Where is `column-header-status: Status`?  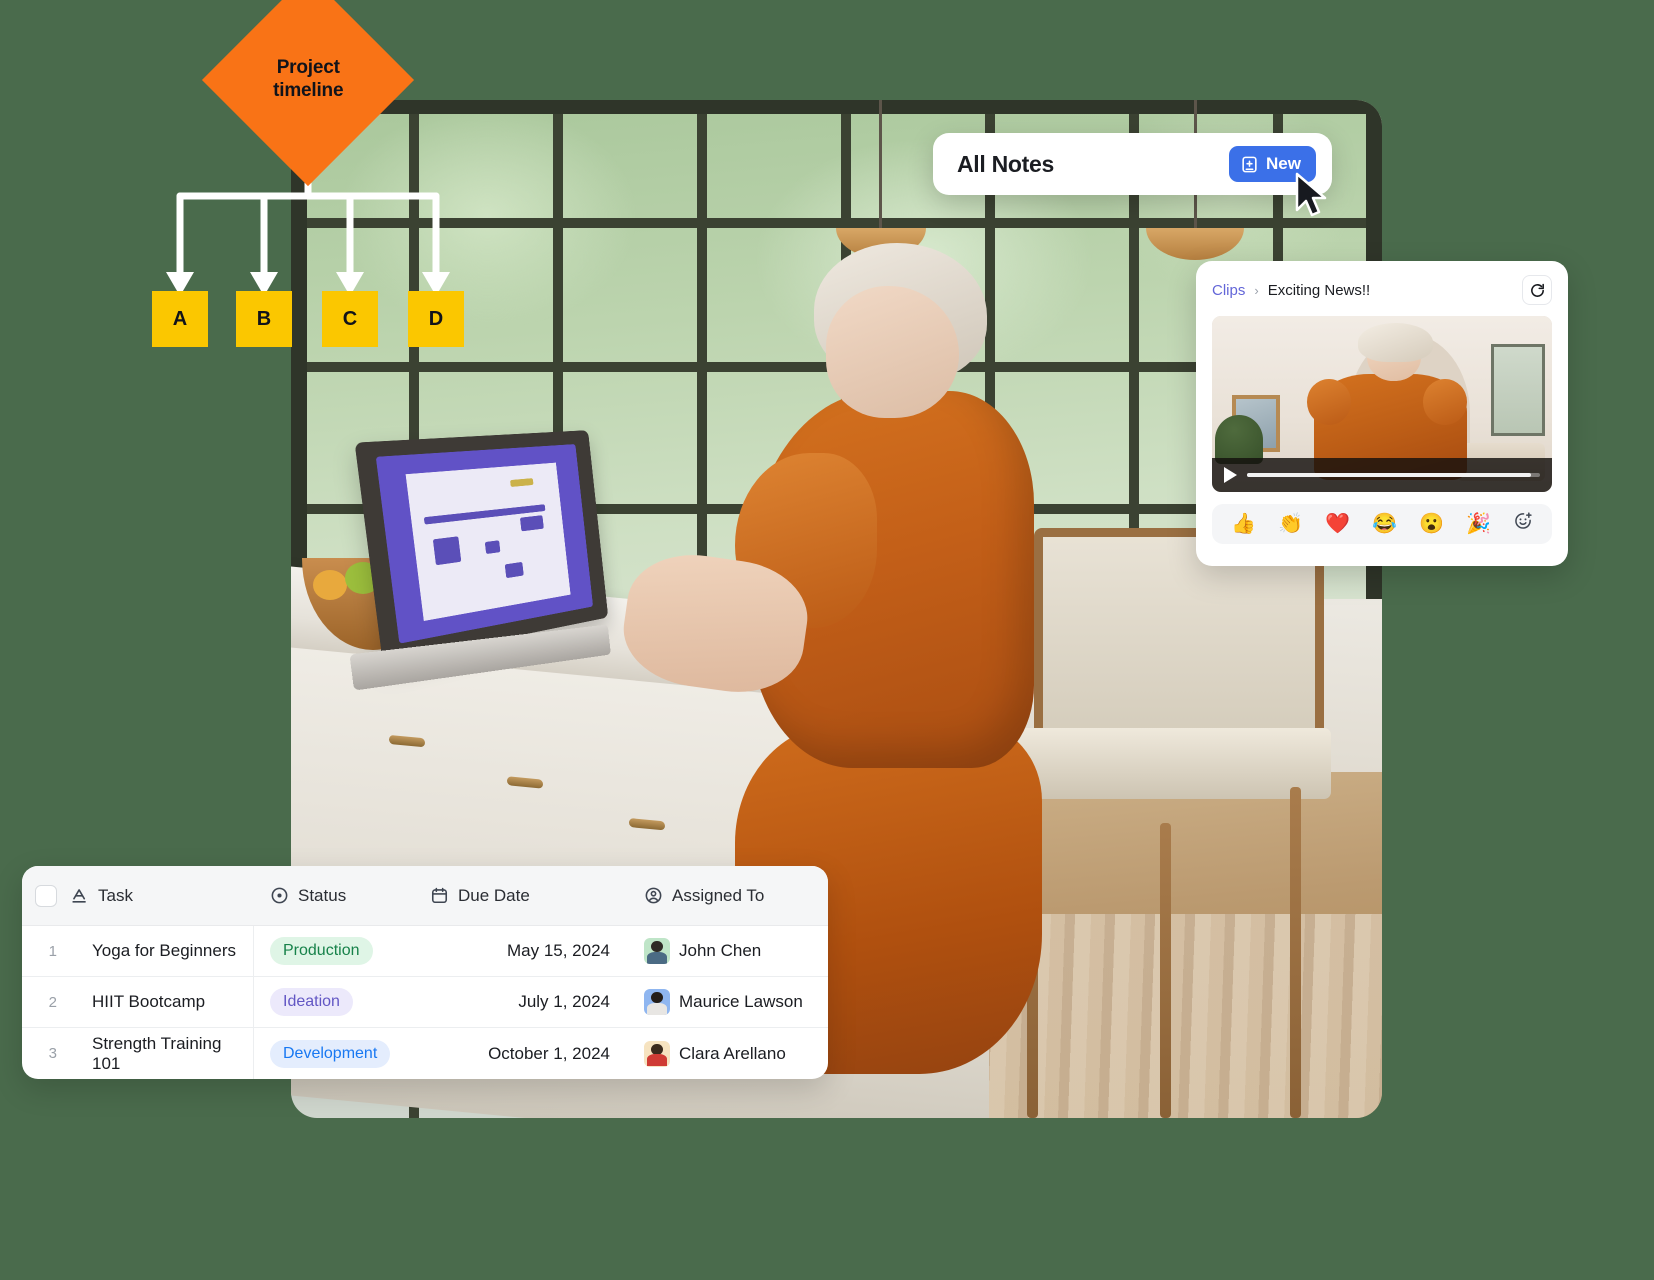 column-header-status: Status is located at coordinates (342, 895).